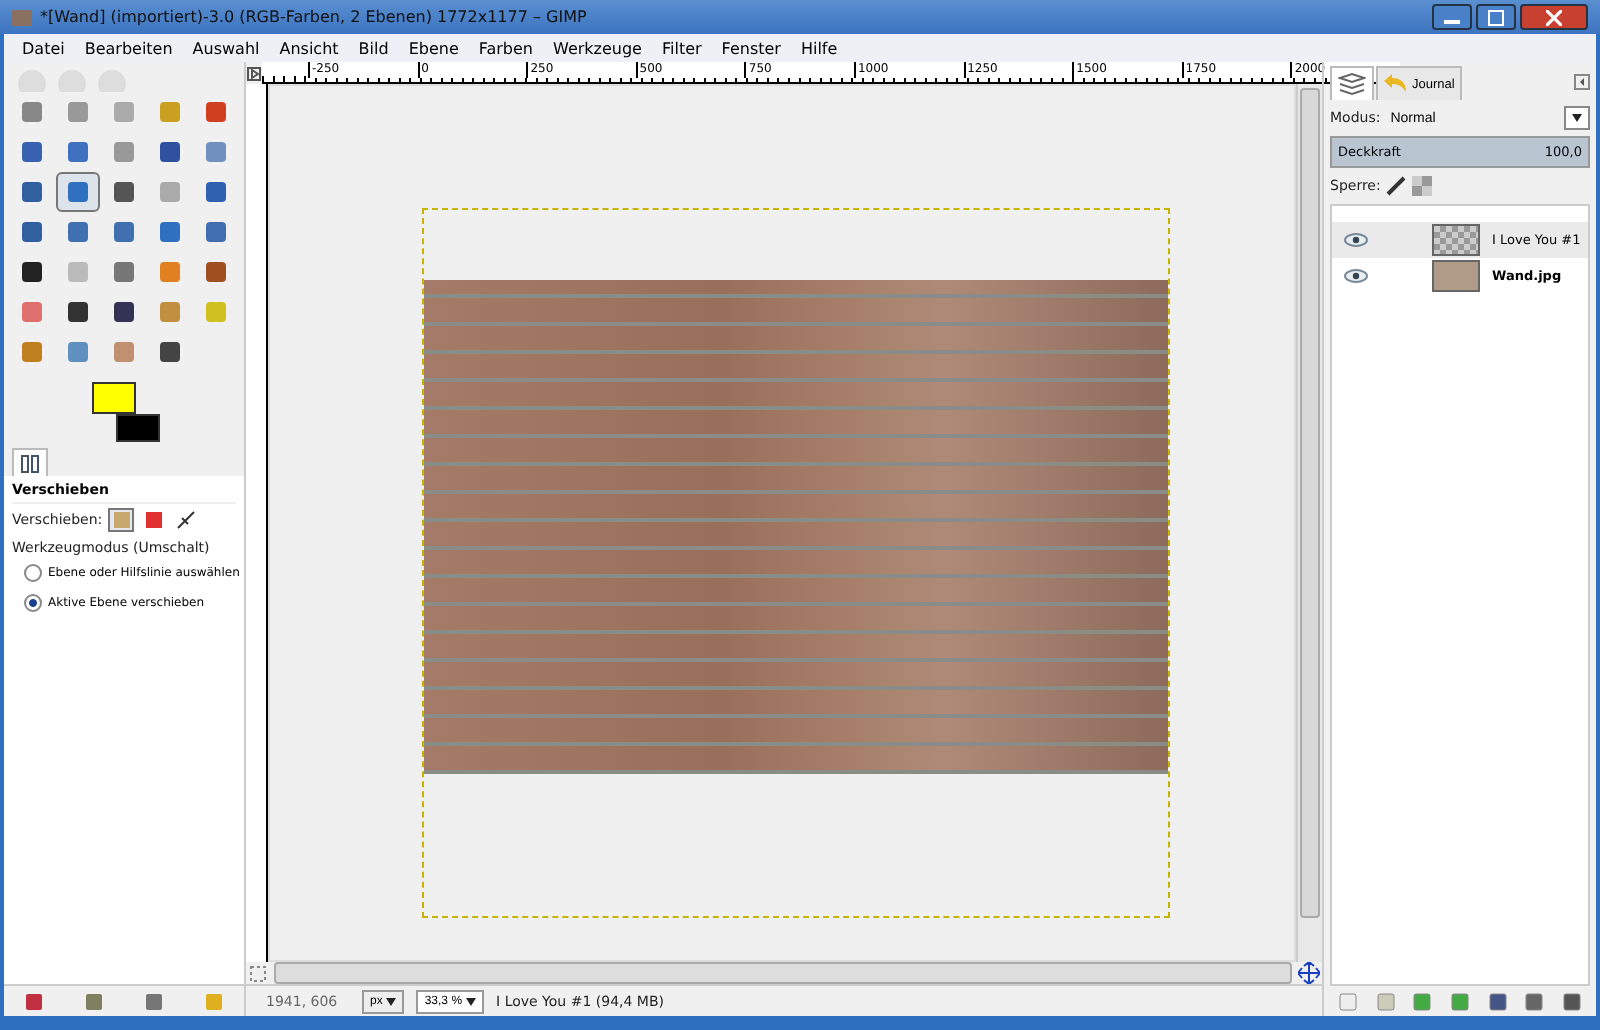 Image resolution: width=1600 pixels, height=1030 pixels. Describe the element at coordinates (226, 48) in the screenshot. I see `menu-item: Auswahl` at that location.